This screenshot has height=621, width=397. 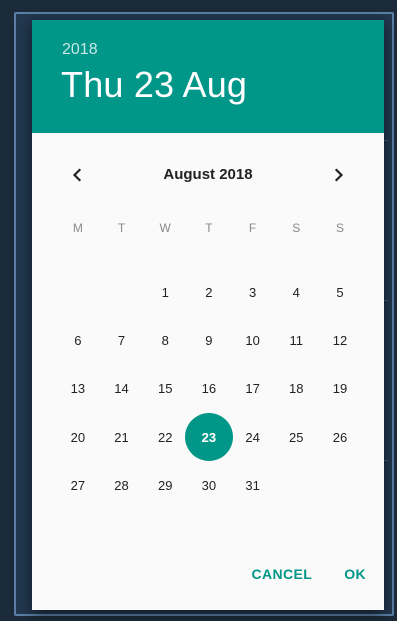 I want to click on calendar-day-number: 3, so click(x=252, y=292).